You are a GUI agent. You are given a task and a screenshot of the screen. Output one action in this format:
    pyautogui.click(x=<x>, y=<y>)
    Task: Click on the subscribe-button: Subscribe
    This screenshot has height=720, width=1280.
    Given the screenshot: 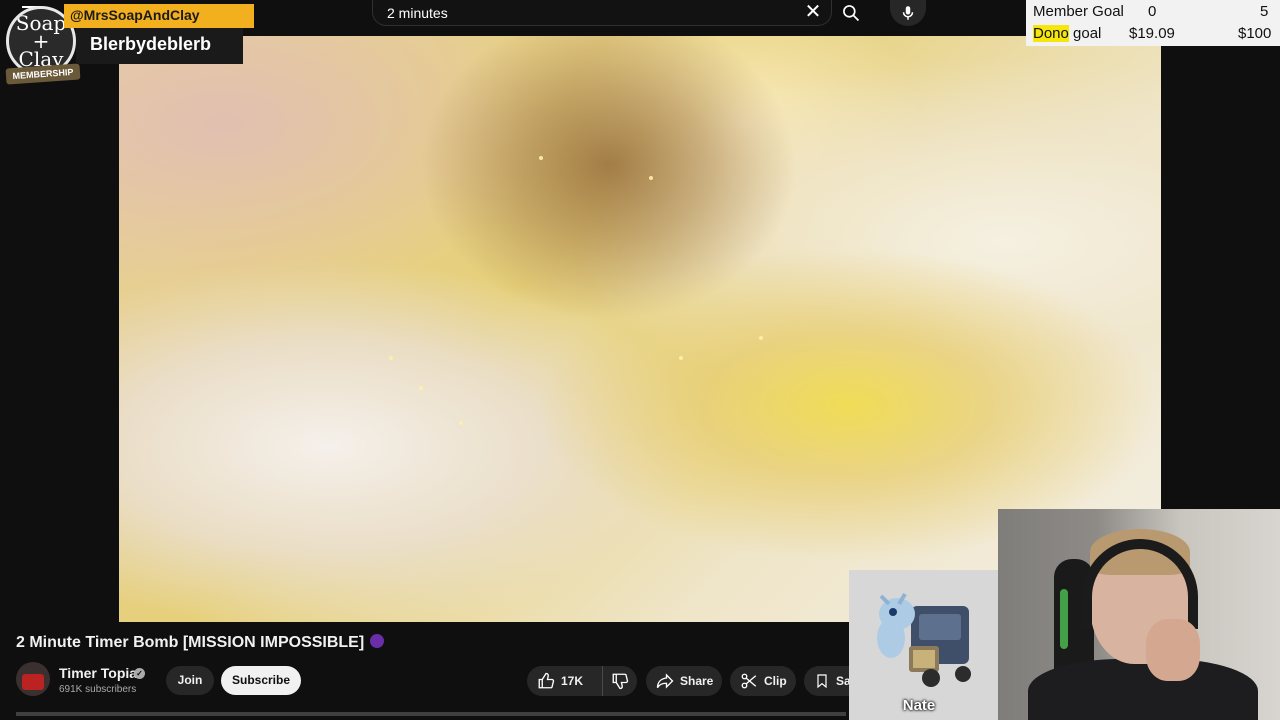 What is the action you would take?
    pyautogui.click(x=261, y=680)
    